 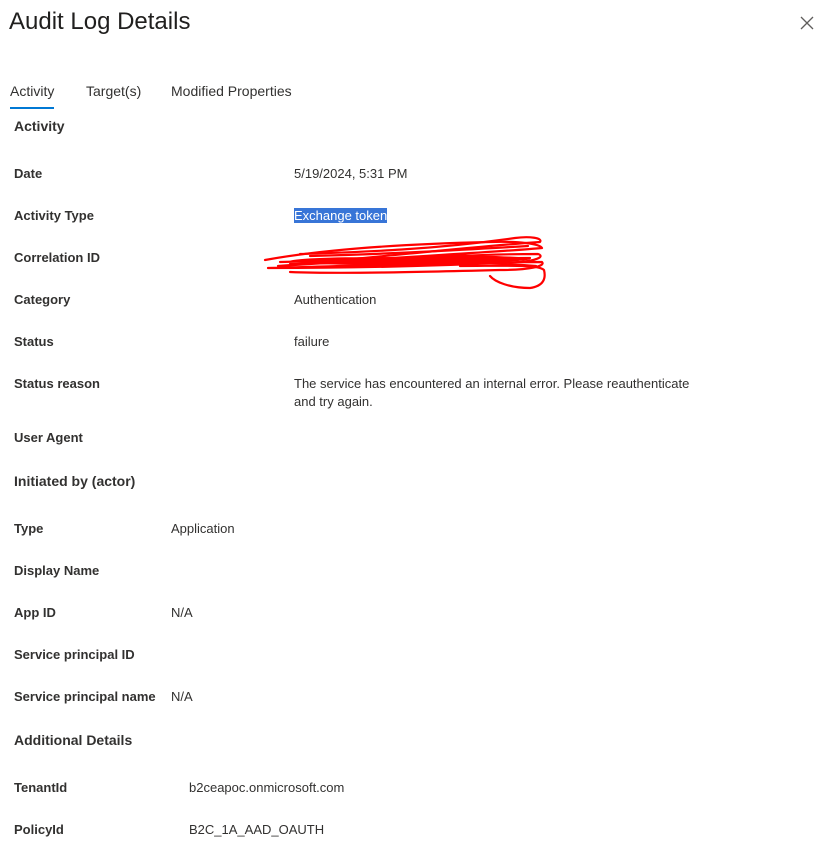 What do you see at coordinates (257, 829) in the screenshot?
I see `policy-id-value: B2C_1A_AAD_OAUTH` at bounding box center [257, 829].